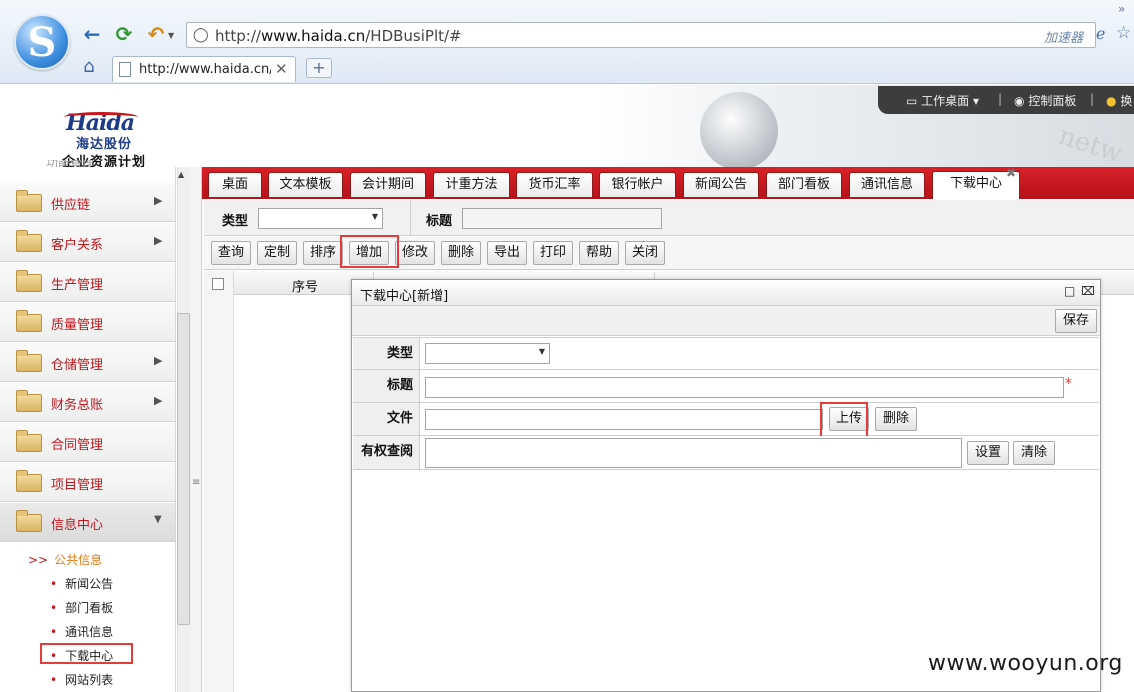  What do you see at coordinates (942, 100) in the screenshot?
I see `workdesk-menu: ▭ 工作桌面 ▾` at bounding box center [942, 100].